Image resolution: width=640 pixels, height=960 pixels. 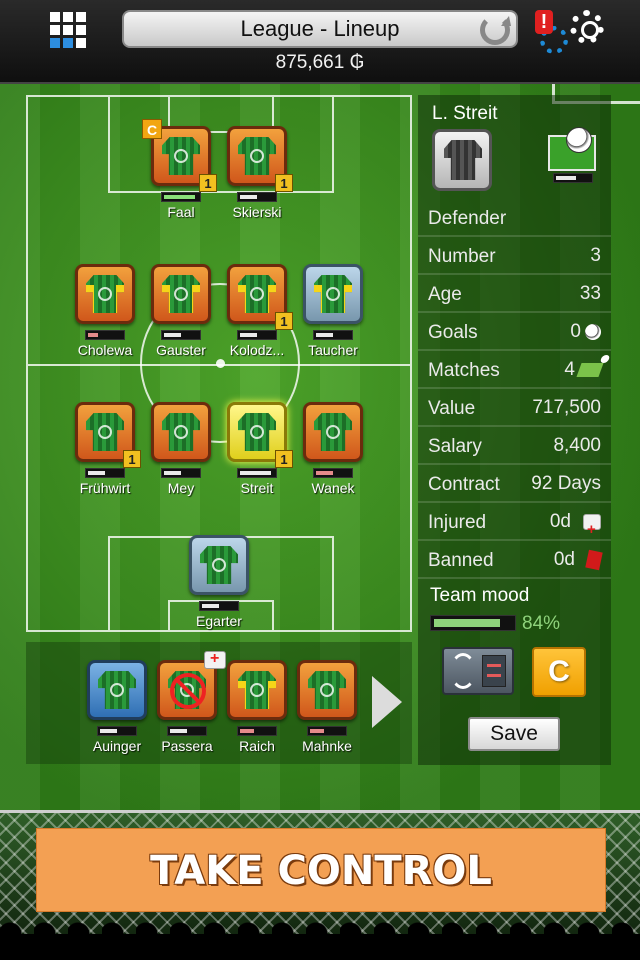 I want to click on selected-player-name: L. Streit, so click(x=465, y=113).